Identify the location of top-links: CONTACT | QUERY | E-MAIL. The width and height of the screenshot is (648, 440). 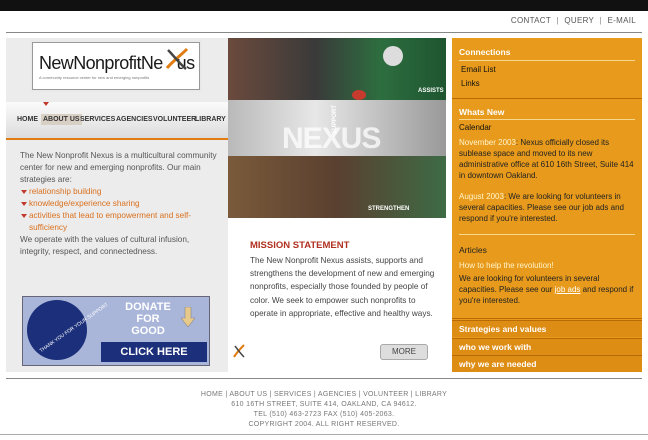
(573, 20).